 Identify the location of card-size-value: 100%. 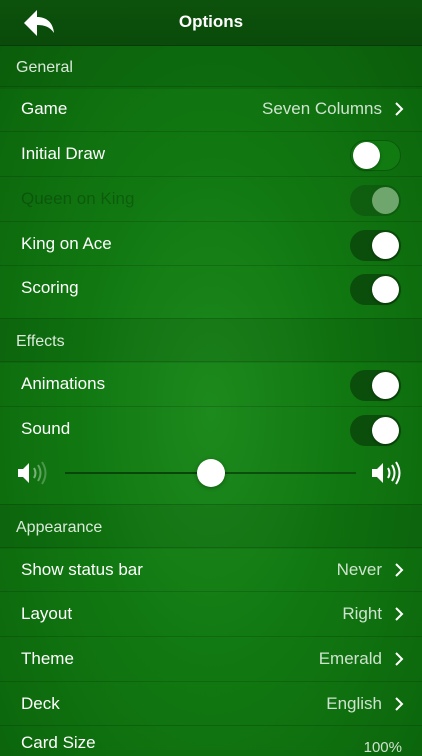
(382, 747).